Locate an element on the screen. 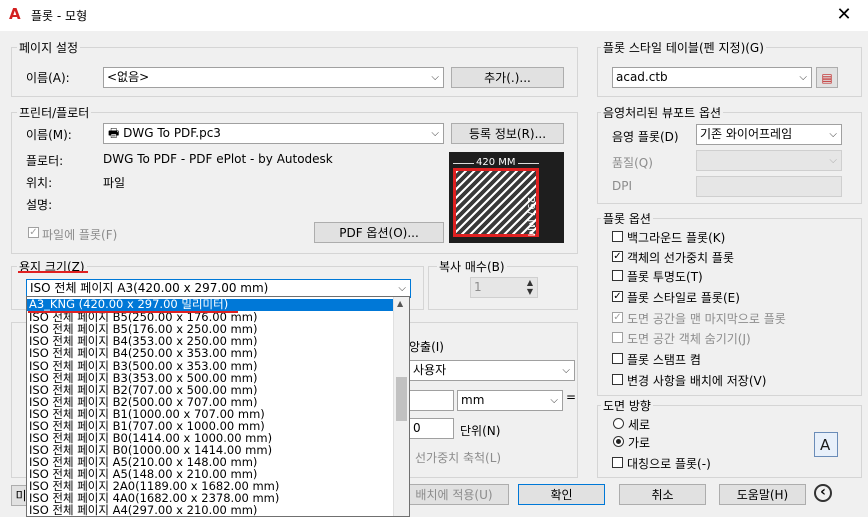 The height and width of the screenshot is (517, 868). title-bar: A 플롯 - 모형 ✕ is located at coordinates (434, 15).